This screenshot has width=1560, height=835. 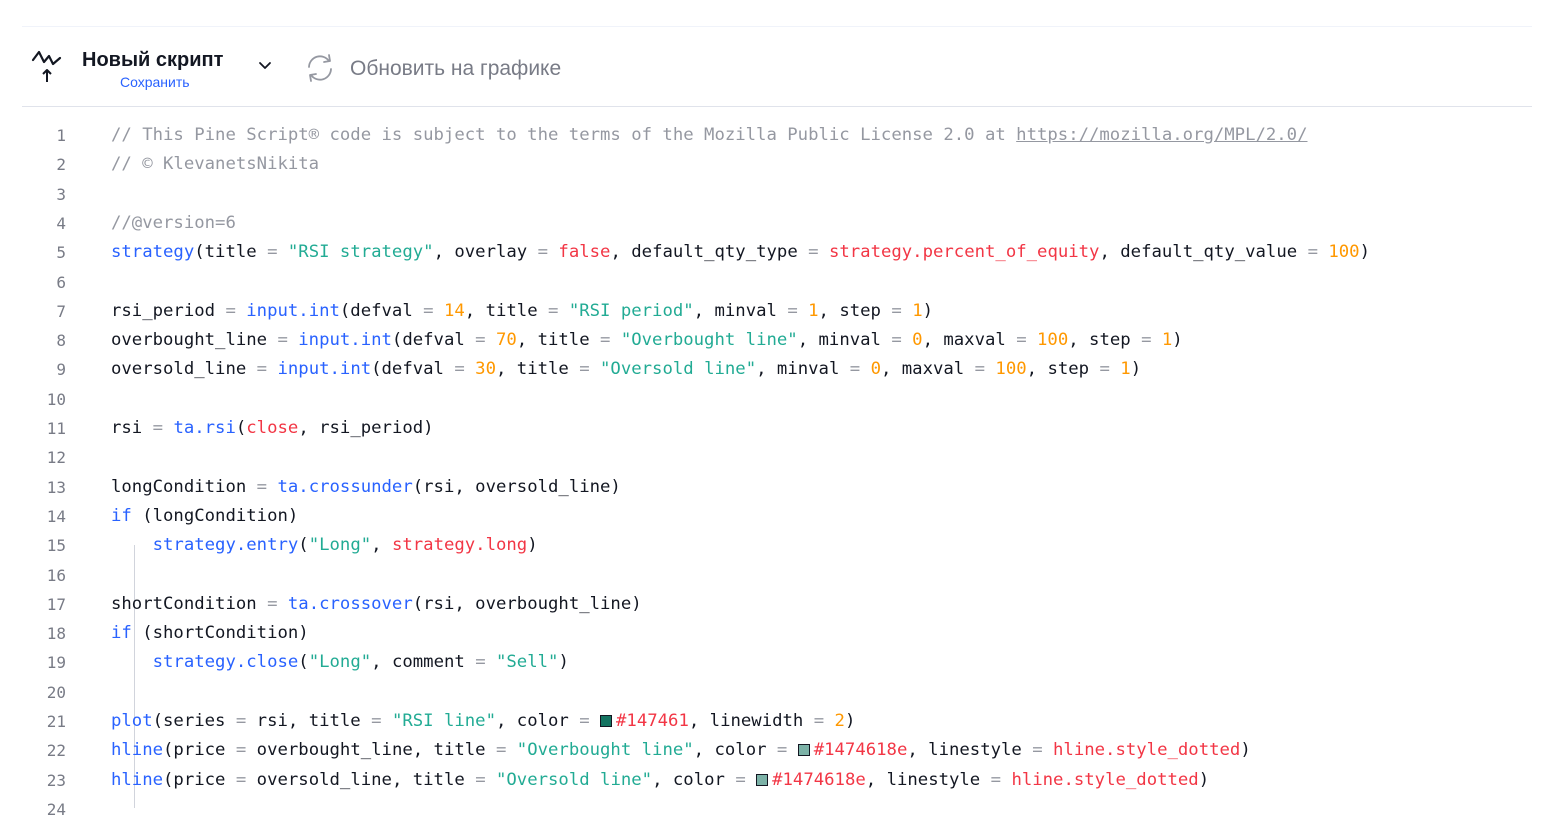 What do you see at coordinates (56, 546) in the screenshot?
I see `line-number: 15` at bounding box center [56, 546].